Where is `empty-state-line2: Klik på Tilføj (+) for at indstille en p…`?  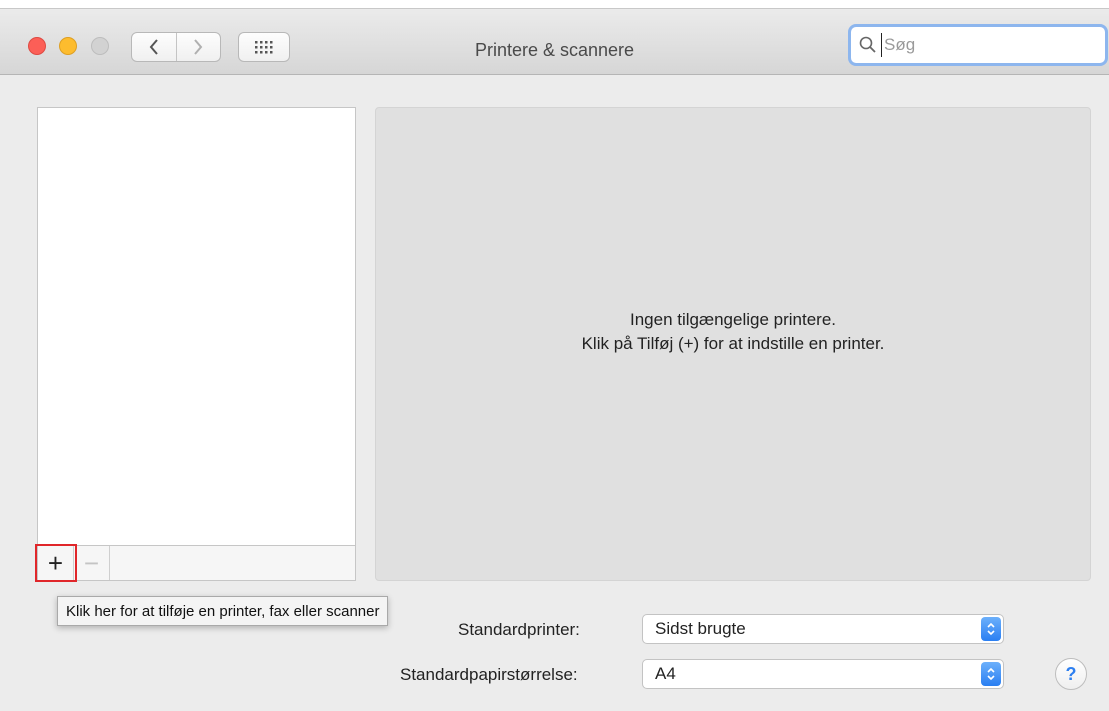 empty-state-line2: Klik på Tilføj (+) for at indstille en p… is located at coordinates (733, 343).